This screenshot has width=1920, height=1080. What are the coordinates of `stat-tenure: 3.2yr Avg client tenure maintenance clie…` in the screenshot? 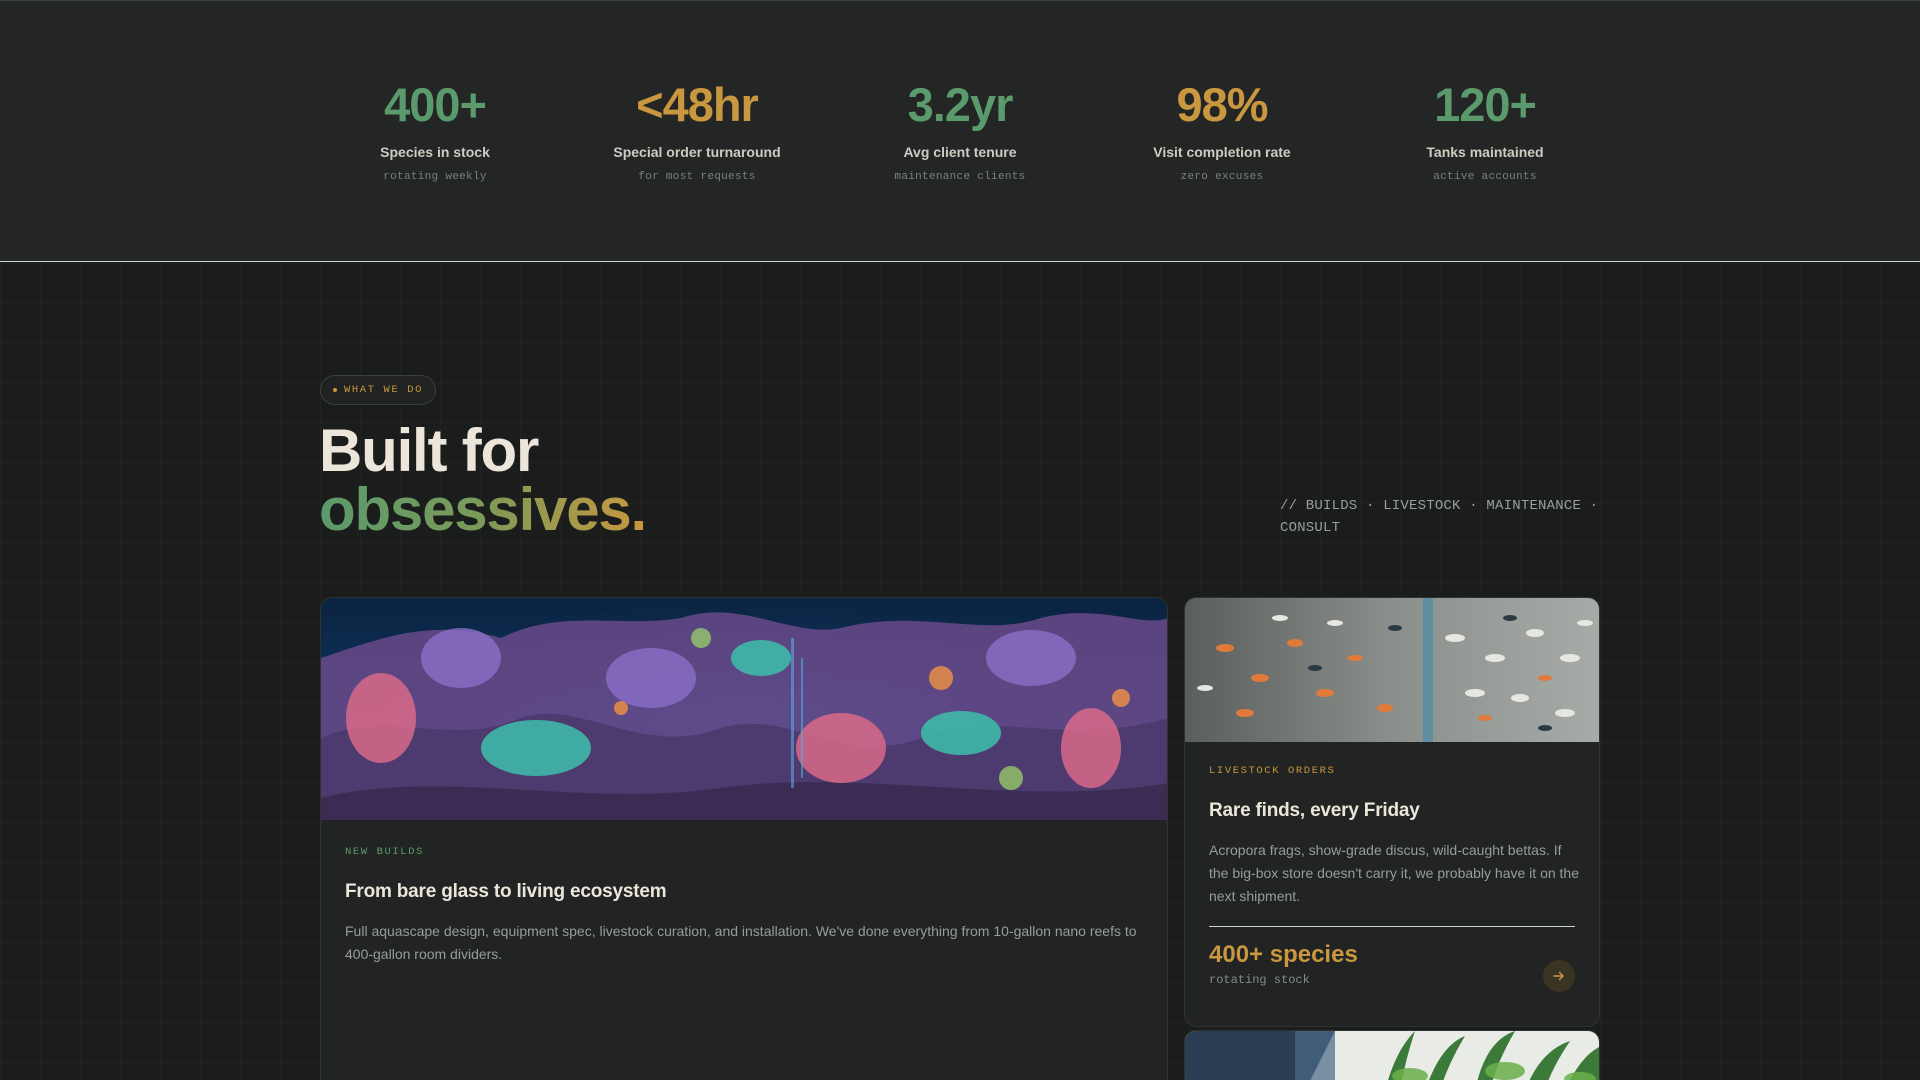 It's located at (960, 131).